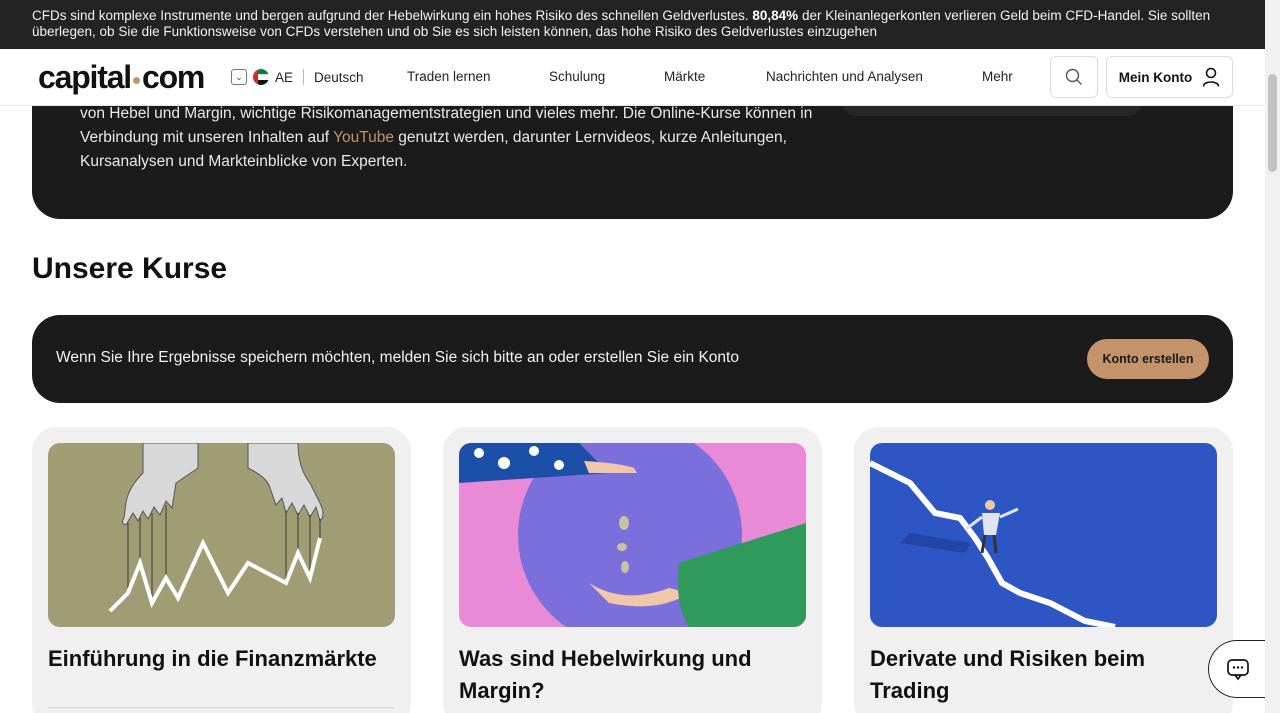 The image size is (1280, 713). What do you see at coordinates (1272, 356) in the screenshot?
I see `scrollbar` at bounding box center [1272, 356].